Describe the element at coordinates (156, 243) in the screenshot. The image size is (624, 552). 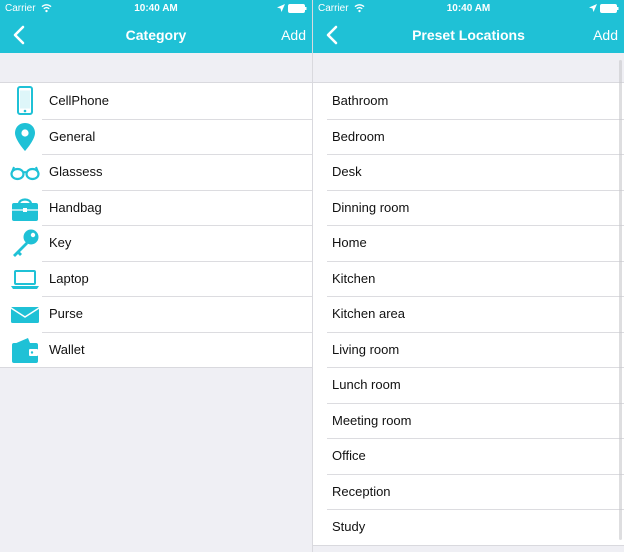
I see `category-item-key: Key` at that location.